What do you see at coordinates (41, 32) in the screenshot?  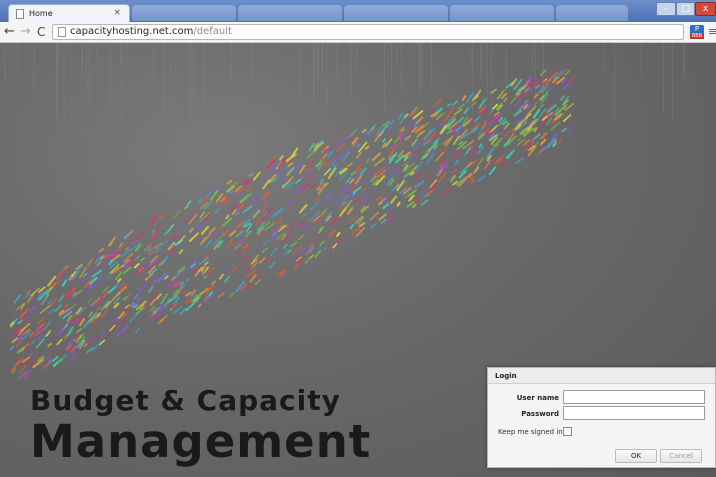 I see `reload-icon: C` at bounding box center [41, 32].